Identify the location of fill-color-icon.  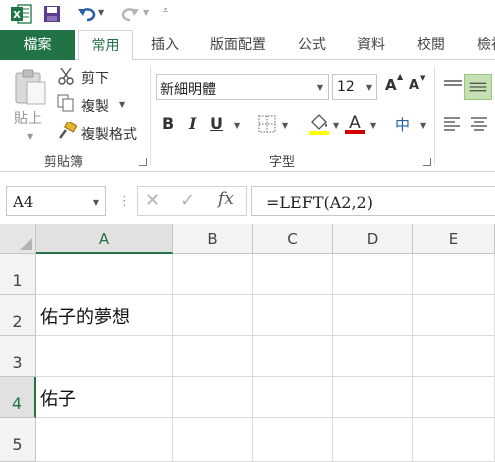
(319, 124).